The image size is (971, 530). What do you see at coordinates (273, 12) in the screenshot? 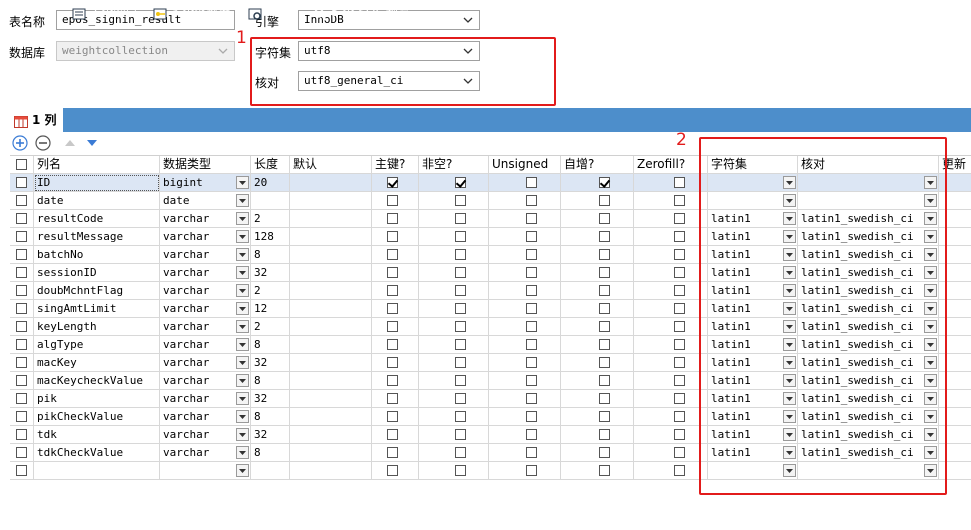
I see `tab-advanced: 4高级` at bounding box center [273, 12].